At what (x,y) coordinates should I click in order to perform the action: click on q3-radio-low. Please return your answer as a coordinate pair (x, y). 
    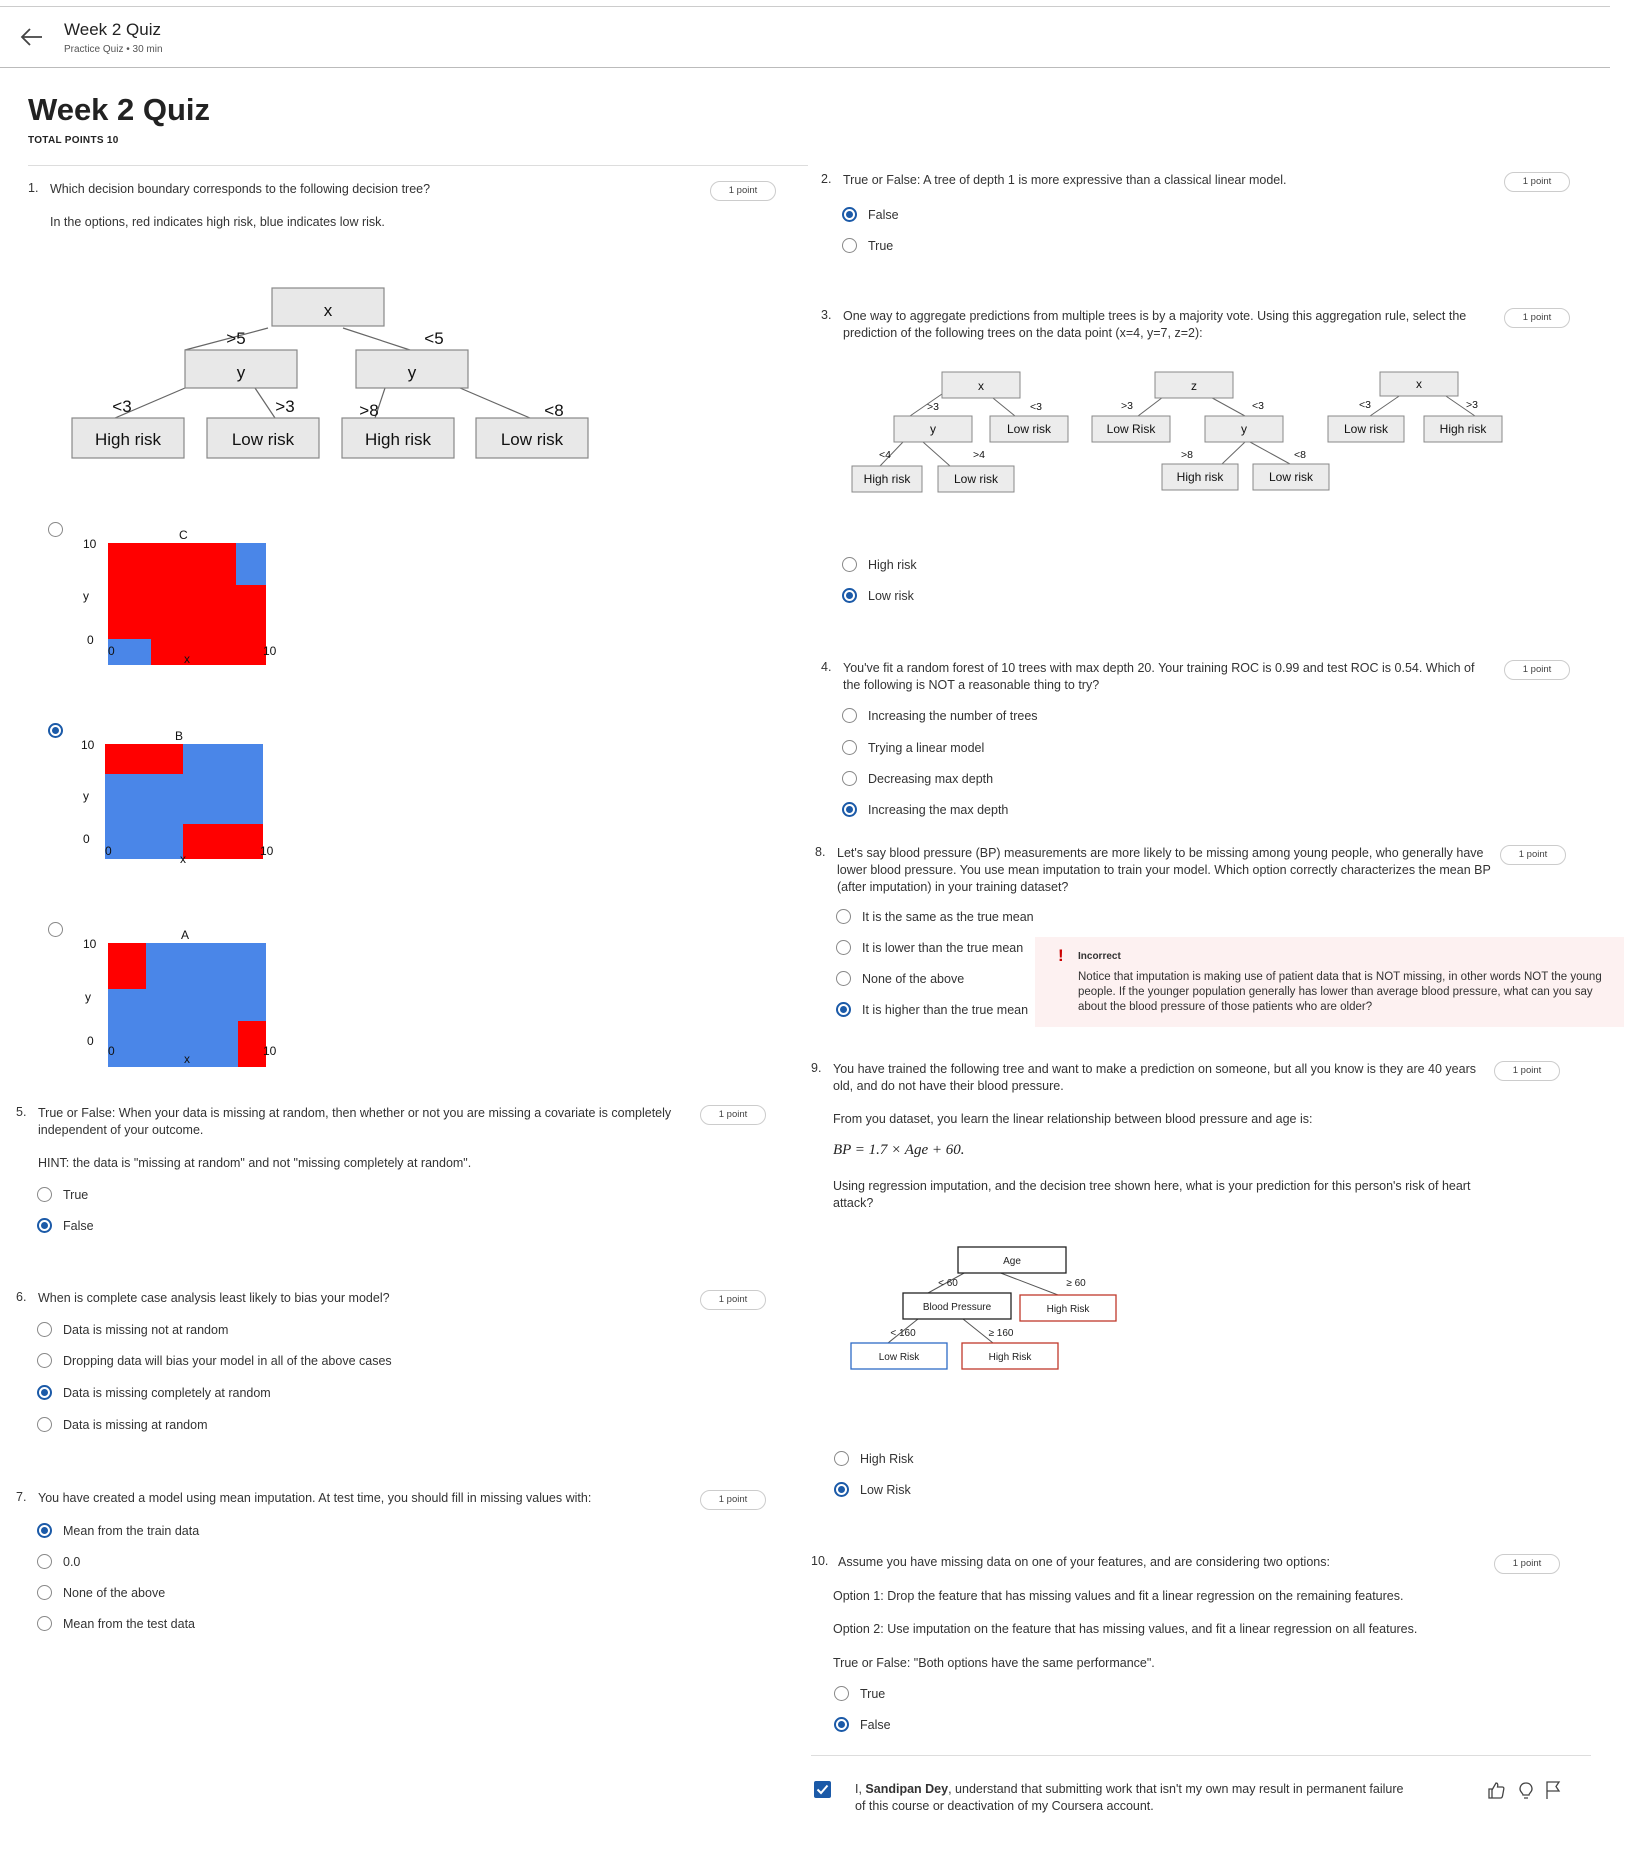
    Looking at the image, I should click on (849, 595).